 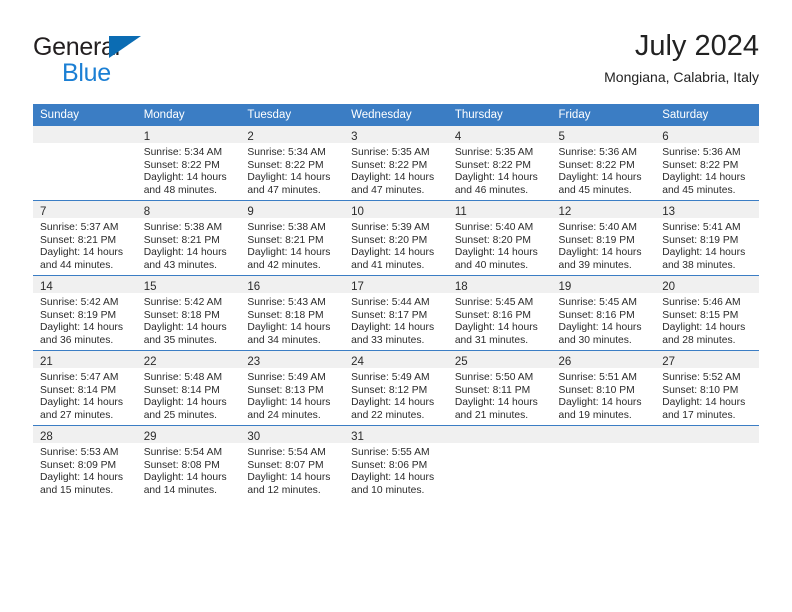 What do you see at coordinates (603, 284) in the screenshot?
I see `day-number-band: 19` at bounding box center [603, 284].